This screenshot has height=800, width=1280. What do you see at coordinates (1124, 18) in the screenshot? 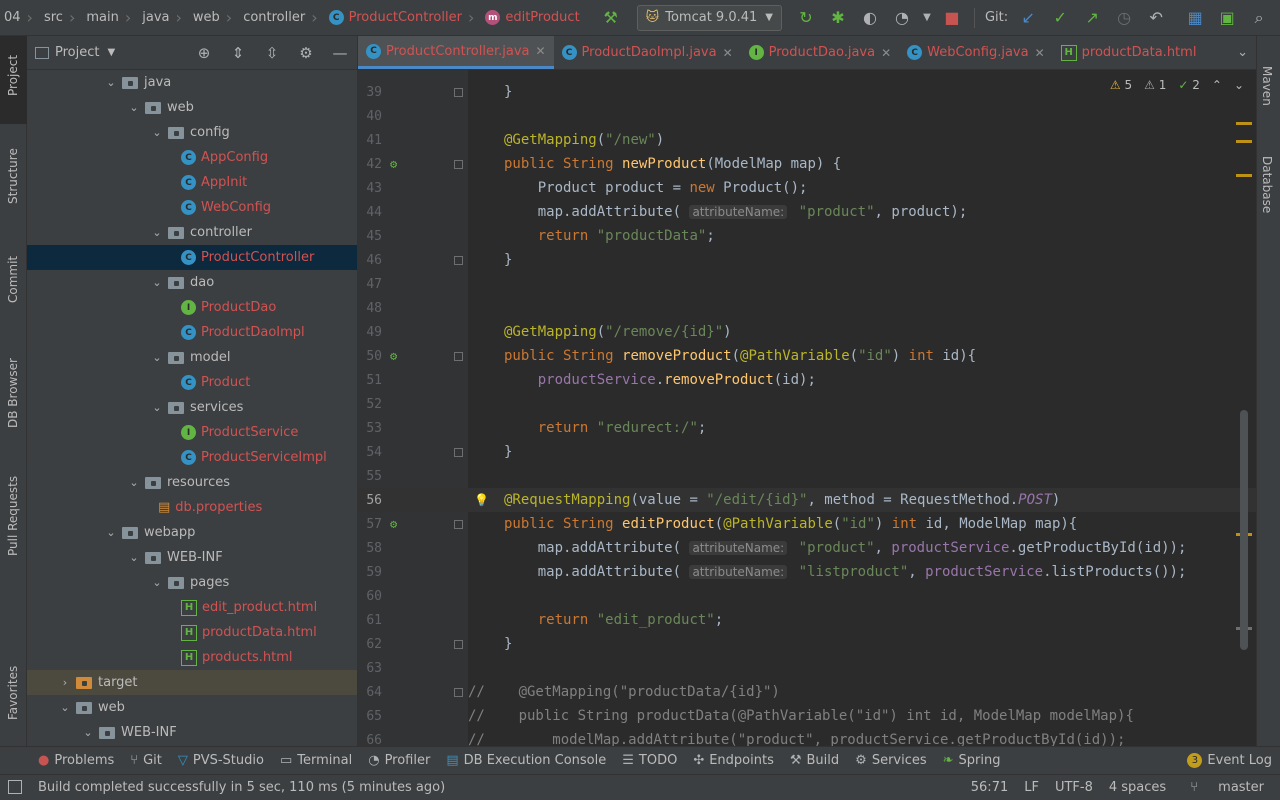
I see `git-history-icon: ◷` at bounding box center [1124, 18].